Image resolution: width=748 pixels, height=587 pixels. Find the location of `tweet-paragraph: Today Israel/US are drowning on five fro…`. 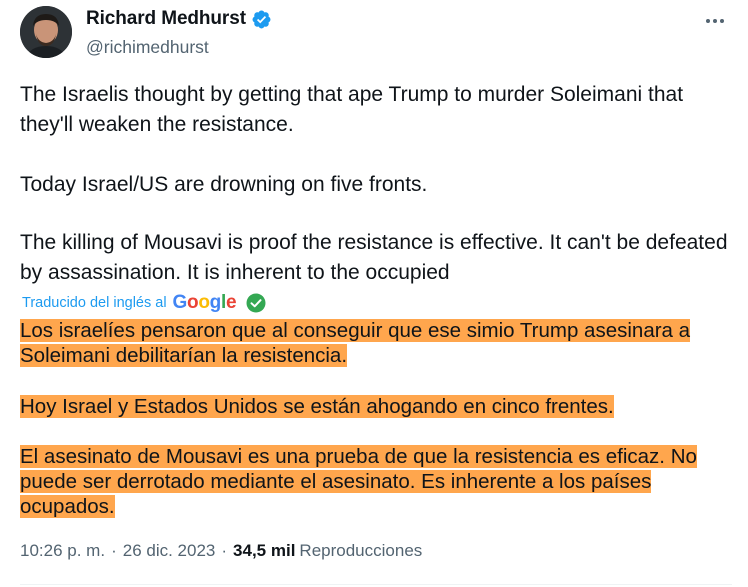

tweet-paragraph: Today Israel/US are drowning on five fro… is located at coordinates (224, 184).